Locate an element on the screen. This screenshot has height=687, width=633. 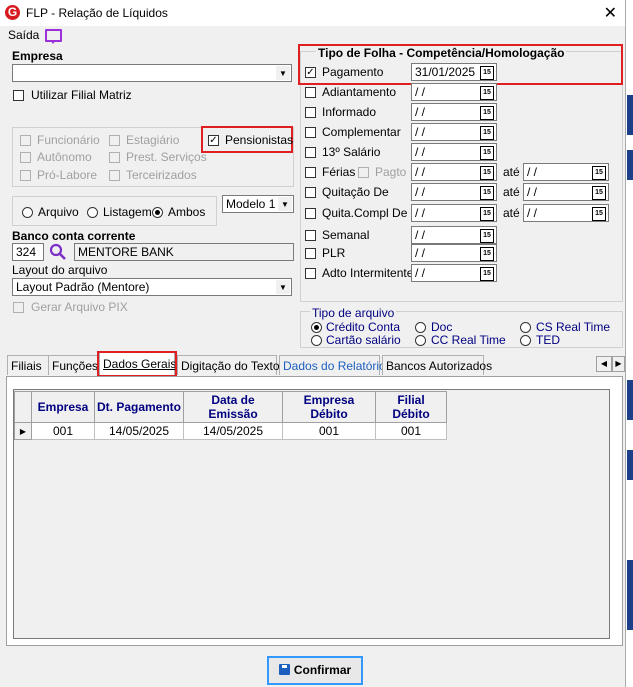
tab-digitacao-texto: Digitação do Texto is located at coordinates (228, 365).